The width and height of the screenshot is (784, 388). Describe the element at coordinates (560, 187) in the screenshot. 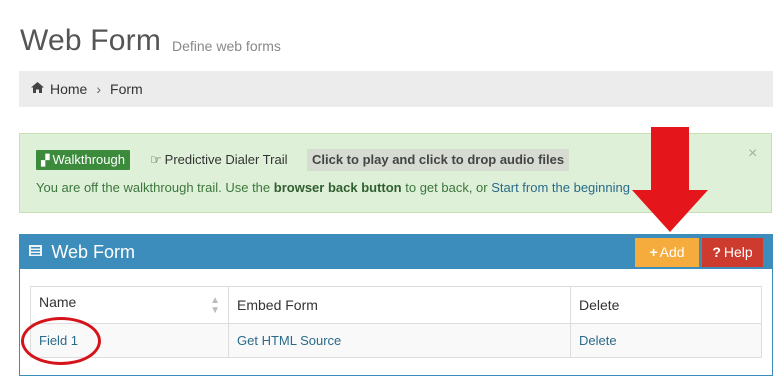

I see `start-from-beginning-link: Start from the beginning` at that location.